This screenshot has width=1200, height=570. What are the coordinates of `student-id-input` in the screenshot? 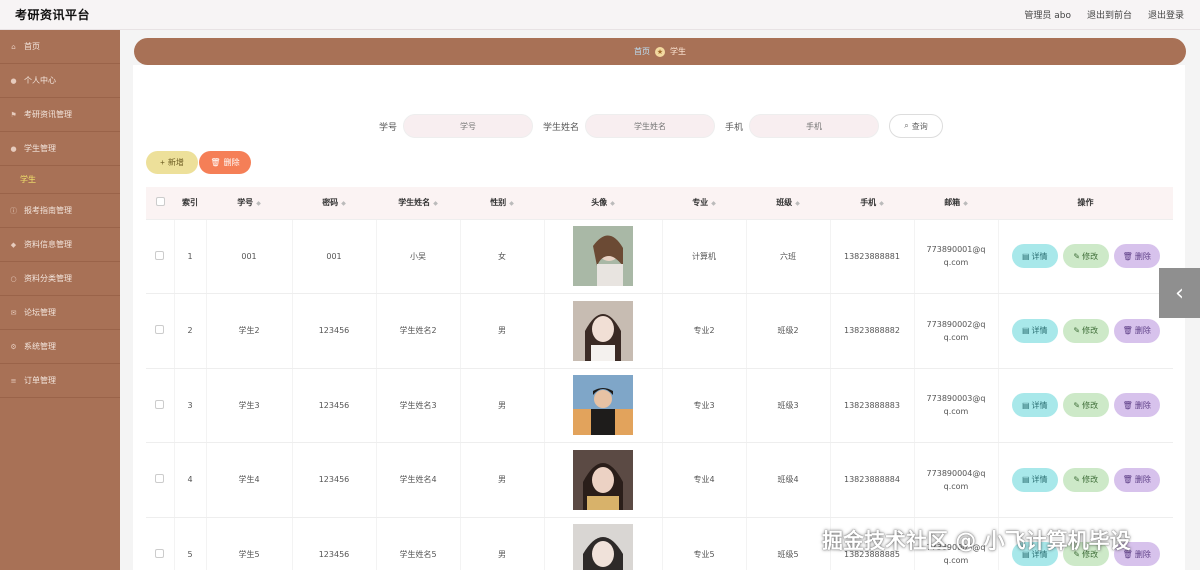 It's located at (467, 126).